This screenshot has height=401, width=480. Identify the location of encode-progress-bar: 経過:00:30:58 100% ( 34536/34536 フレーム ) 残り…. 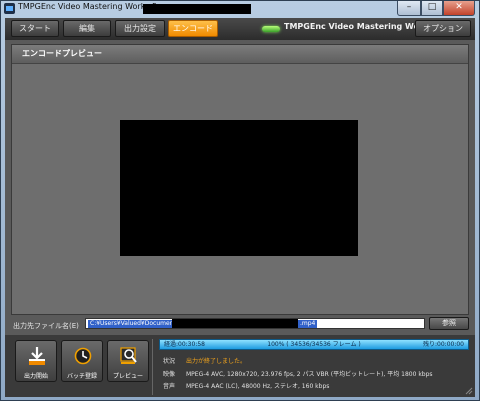
(314, 344).